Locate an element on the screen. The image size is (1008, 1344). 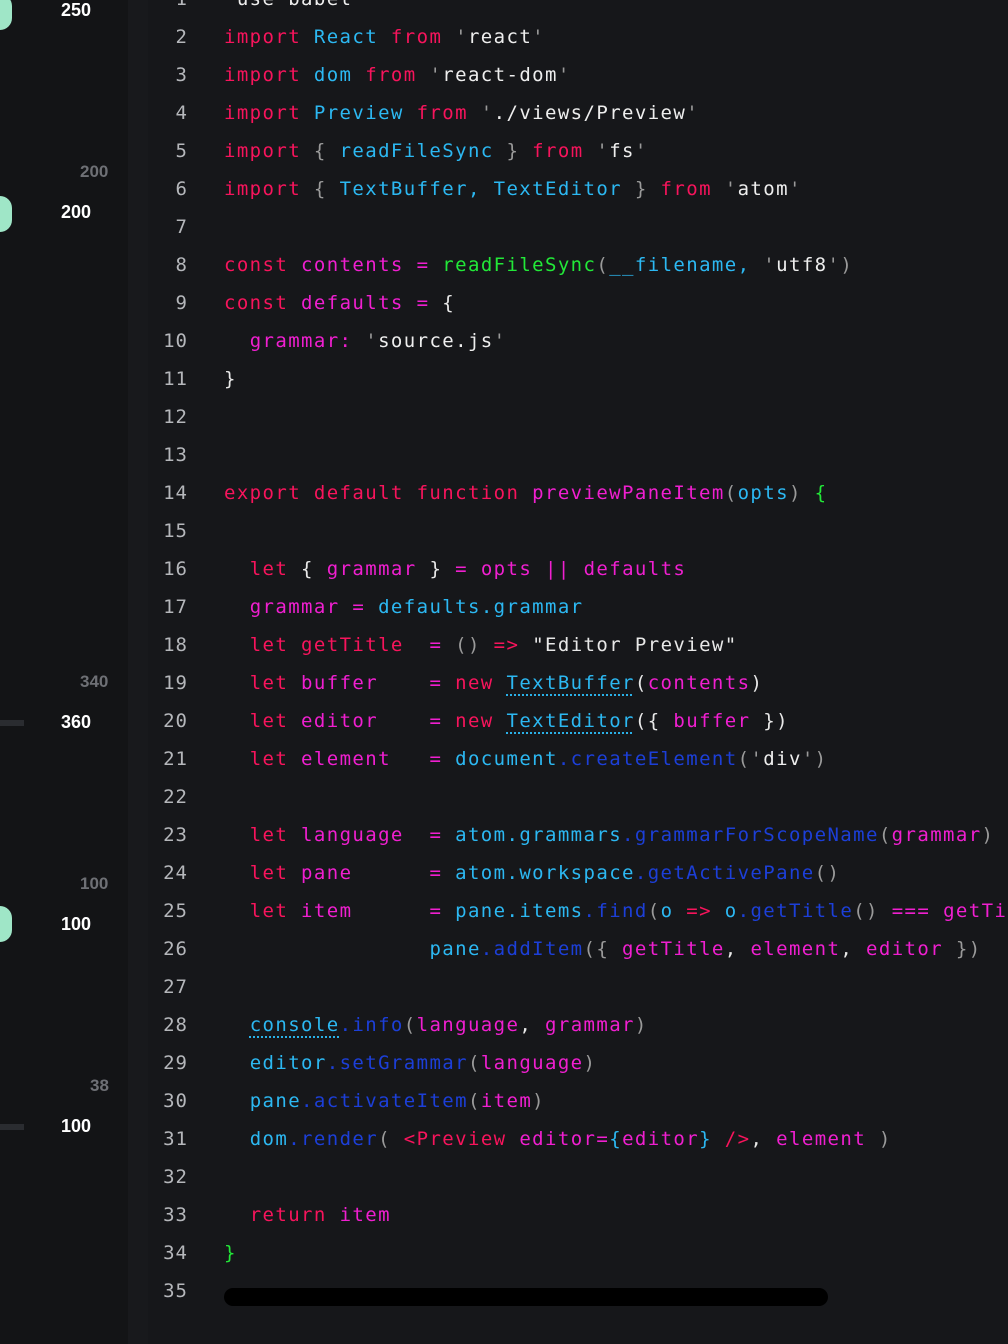
code-line: 9 const defaults = { is located at coordinates (578, 303).